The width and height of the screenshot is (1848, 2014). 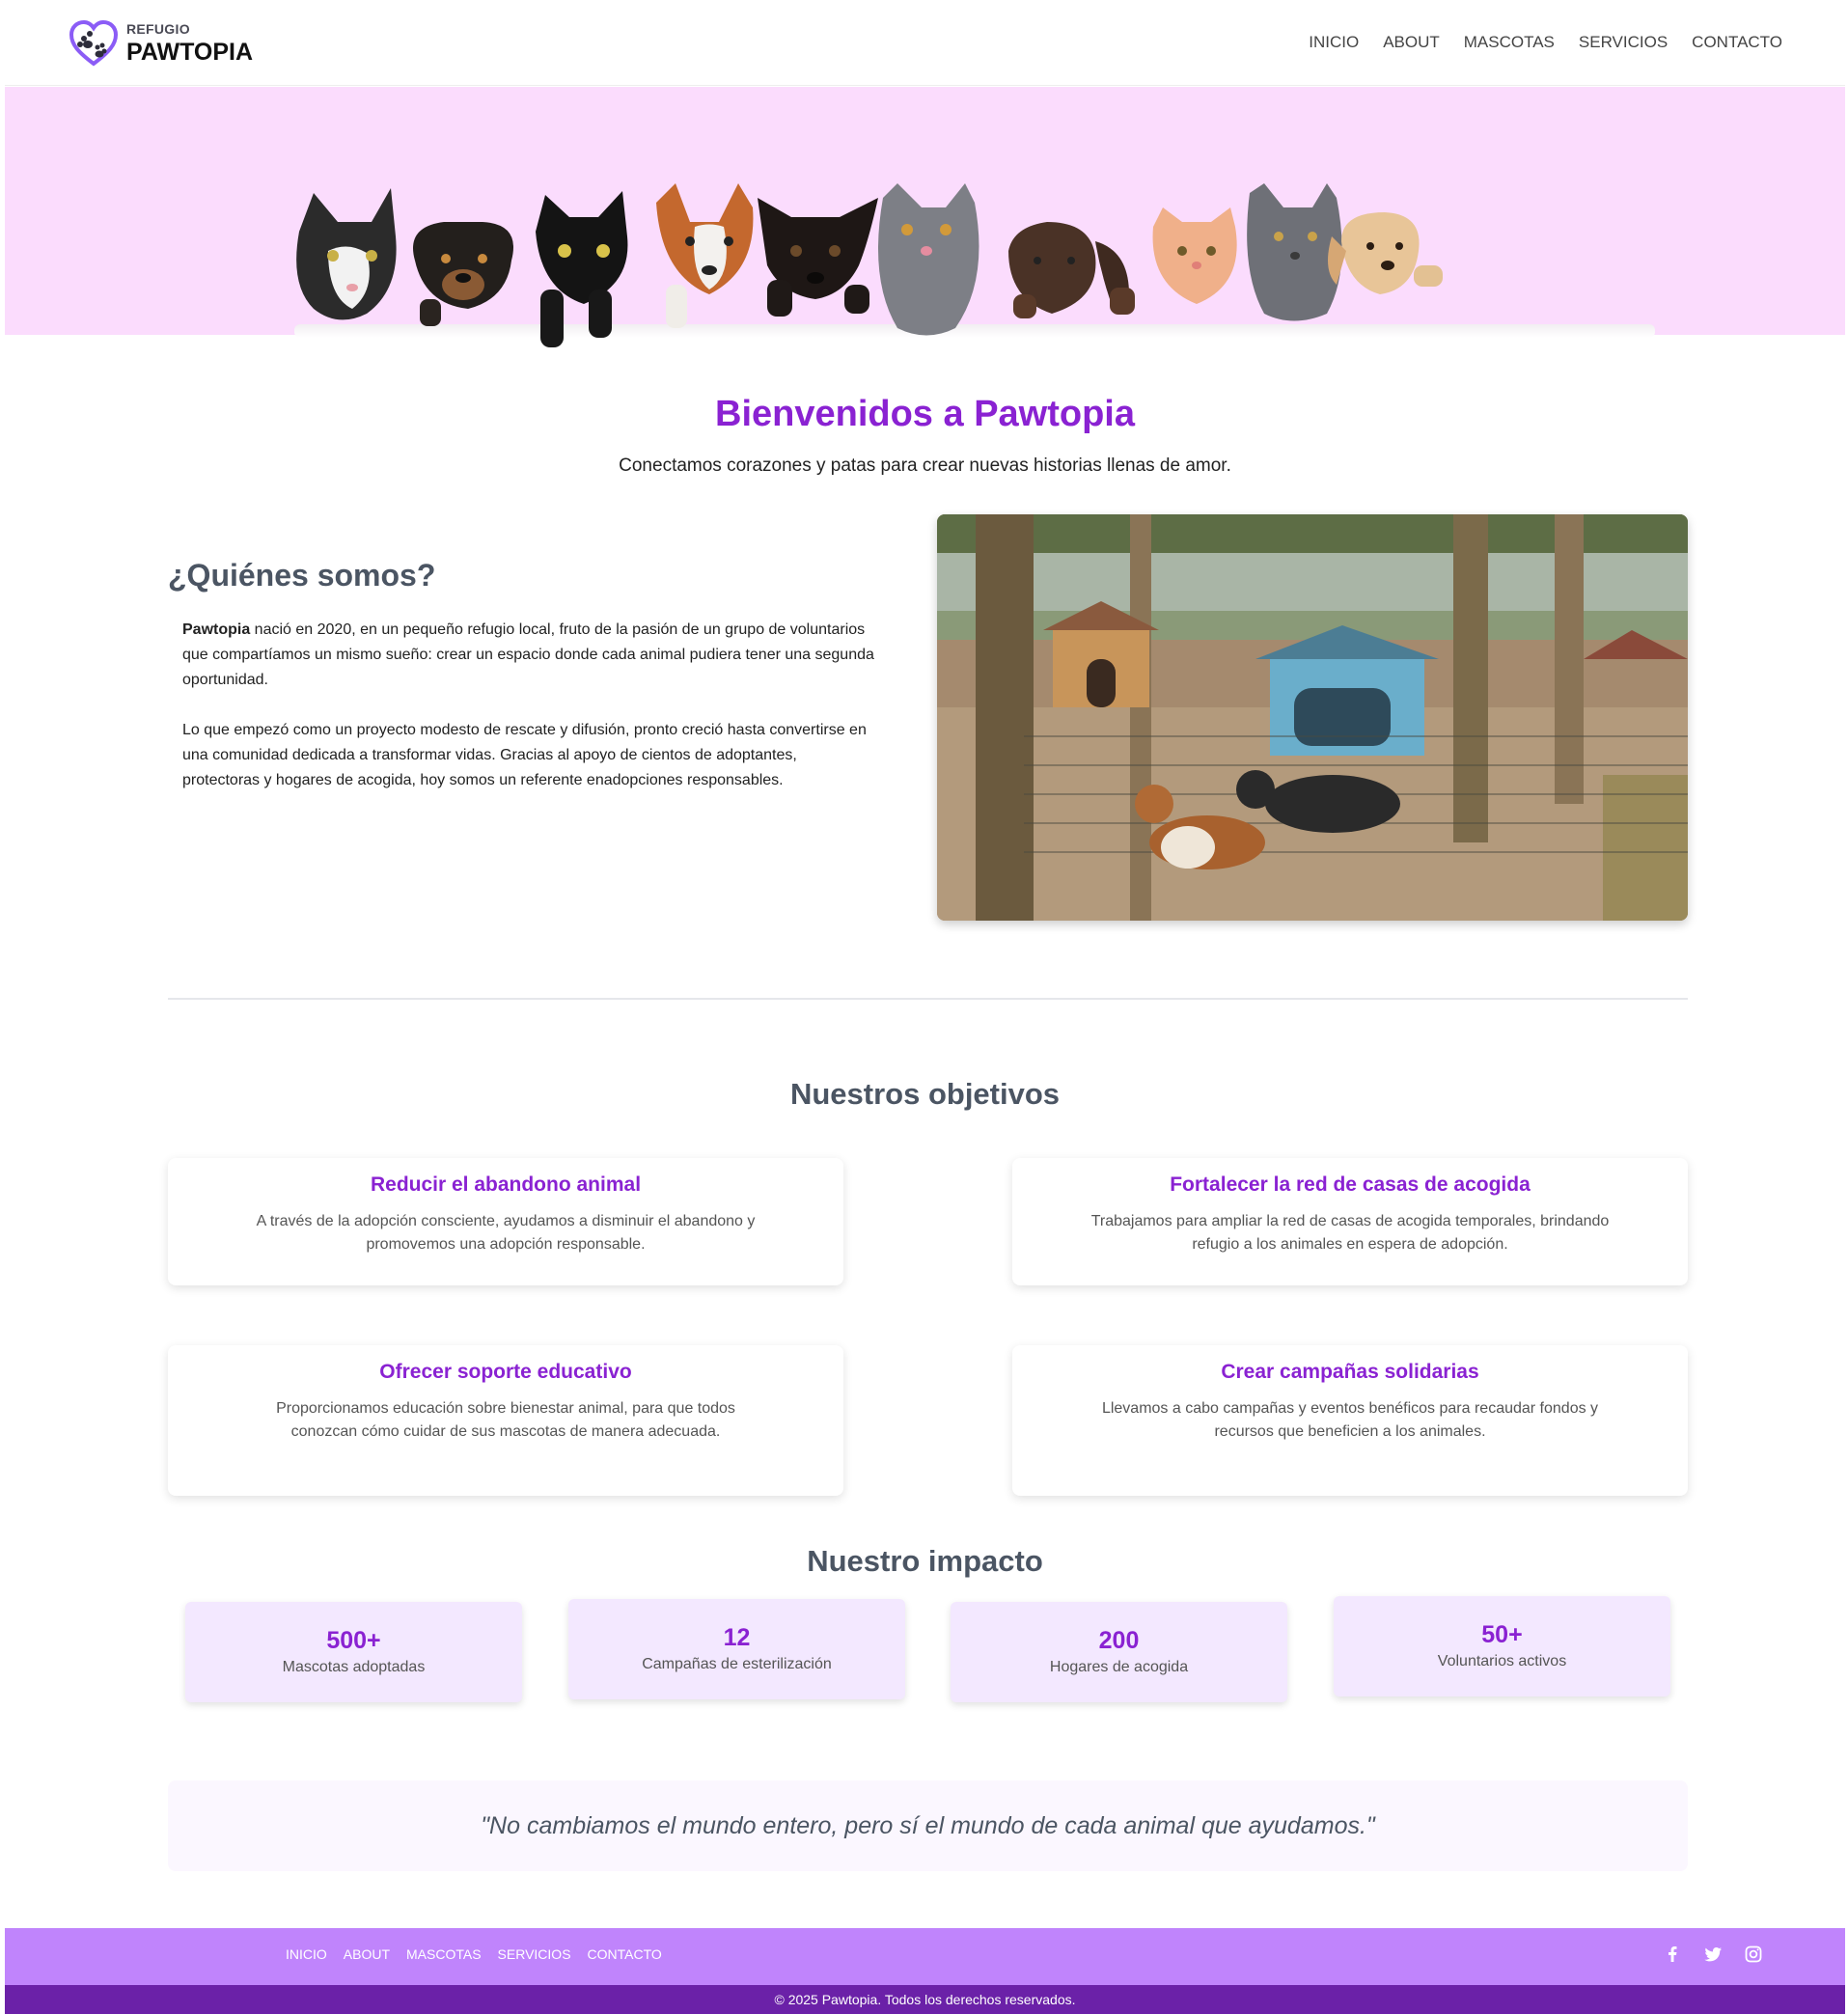 What do you see at coordinates (1737, 42) in the screenshot?
I see `nav-contacto: CONTACTO` at bounding box center [1737, 42].